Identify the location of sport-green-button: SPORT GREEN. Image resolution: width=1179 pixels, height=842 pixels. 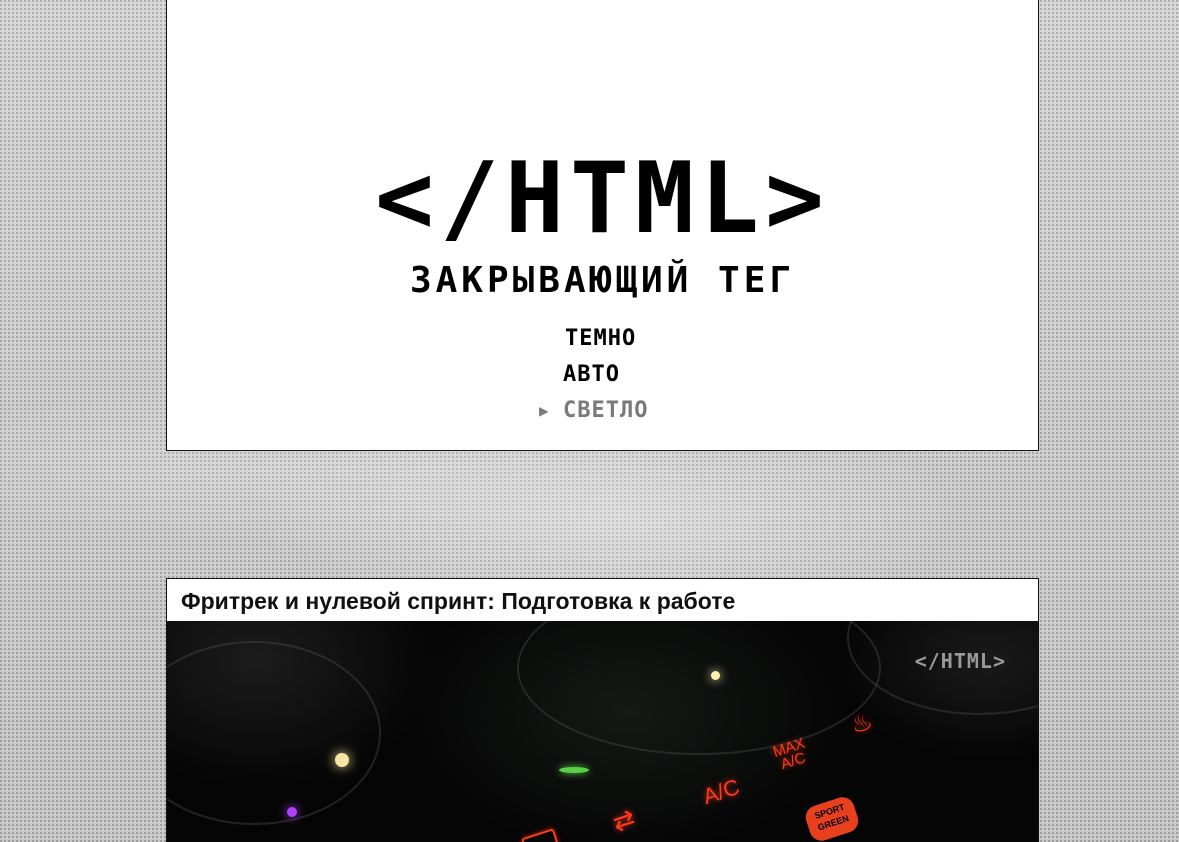
(832, 818).